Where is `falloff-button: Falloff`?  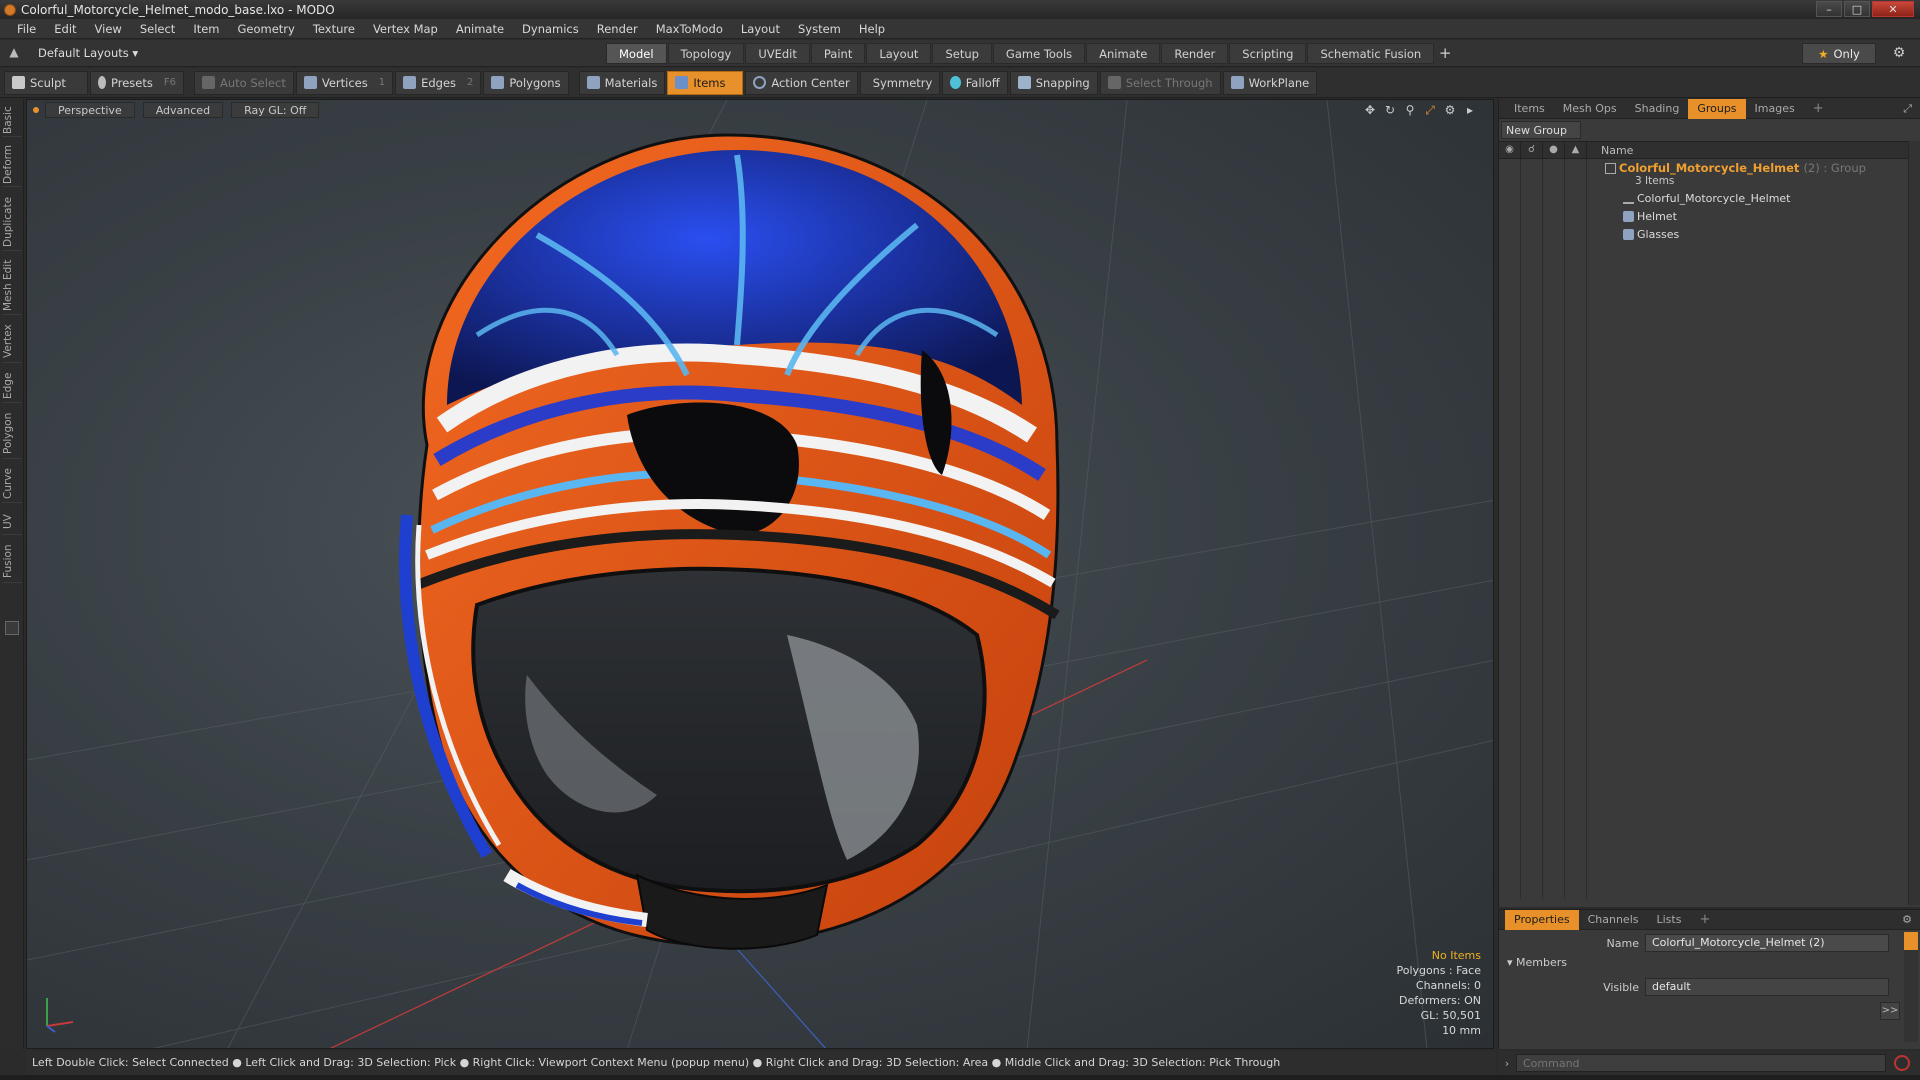
falloff-button: Falloff is located at coordinates (974, 82).